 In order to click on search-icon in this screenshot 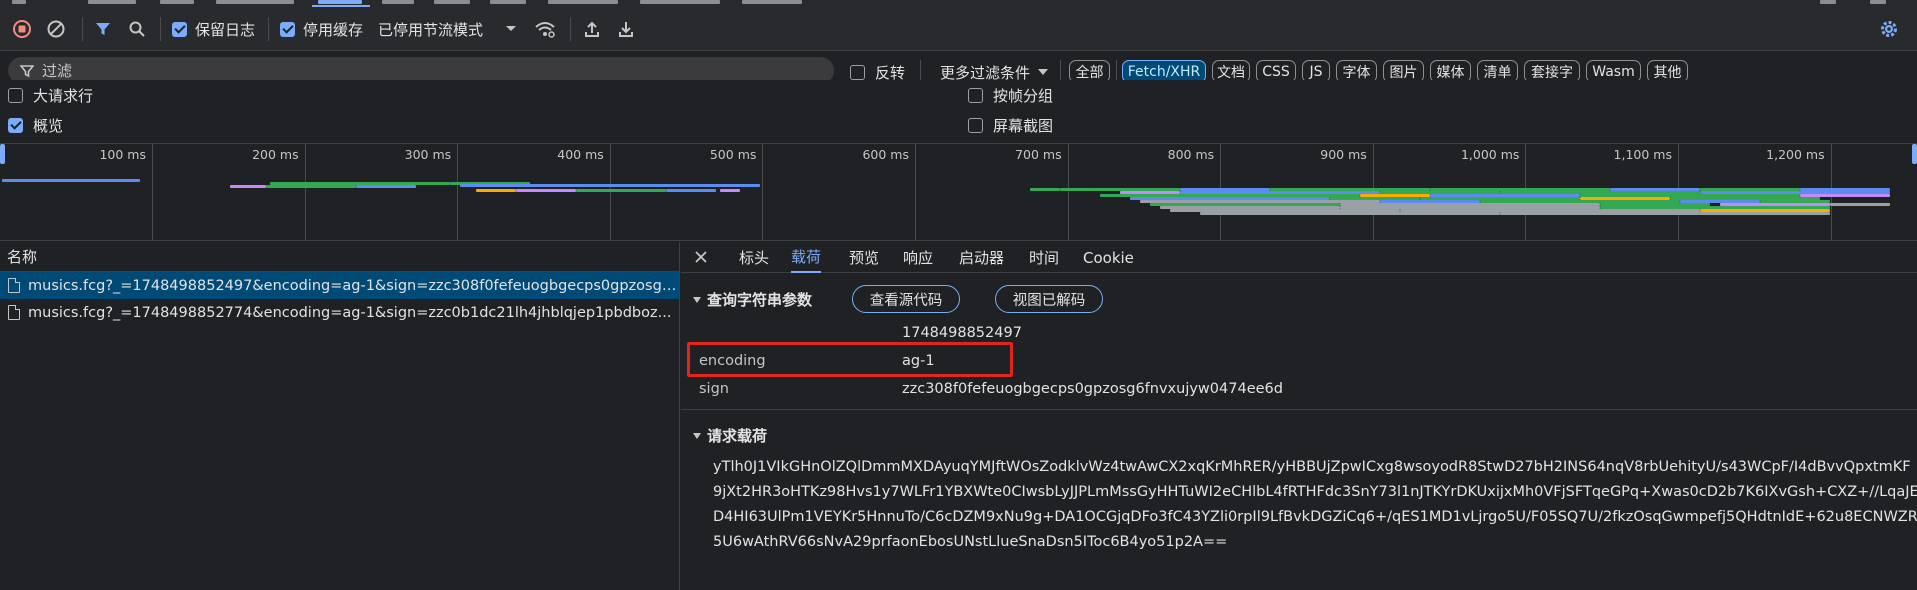, I will do `click(137, 29)`.